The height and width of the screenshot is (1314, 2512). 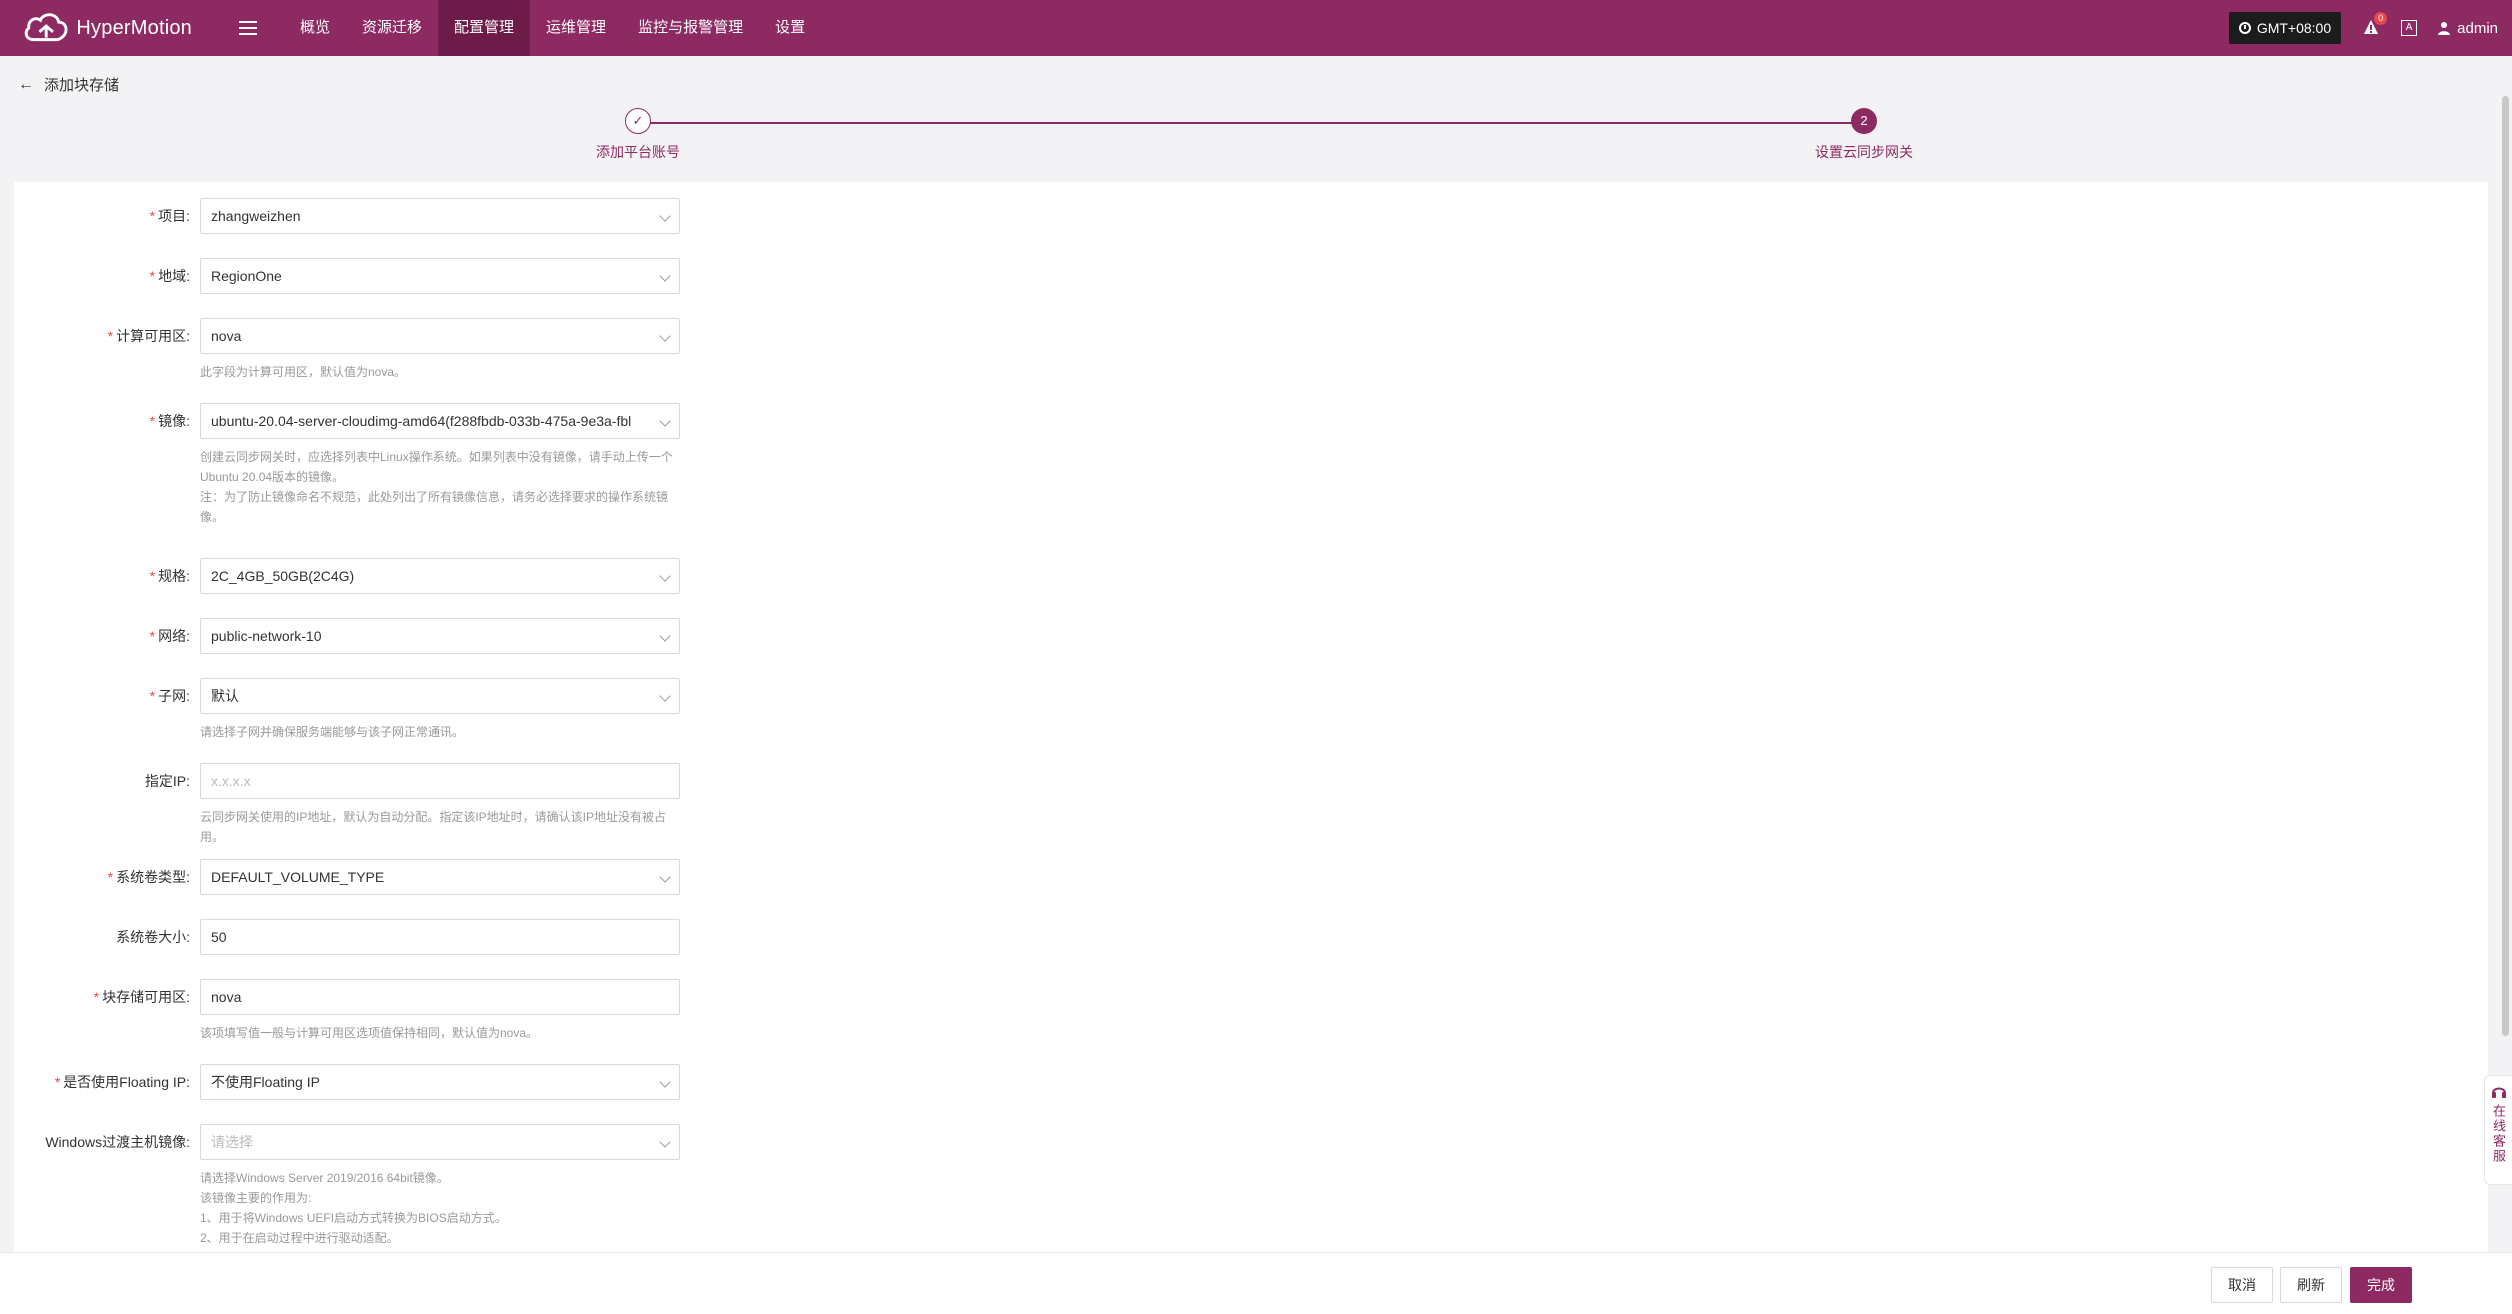 I want to click on cancel-button: 取消, so click(x=2242, y=1285).